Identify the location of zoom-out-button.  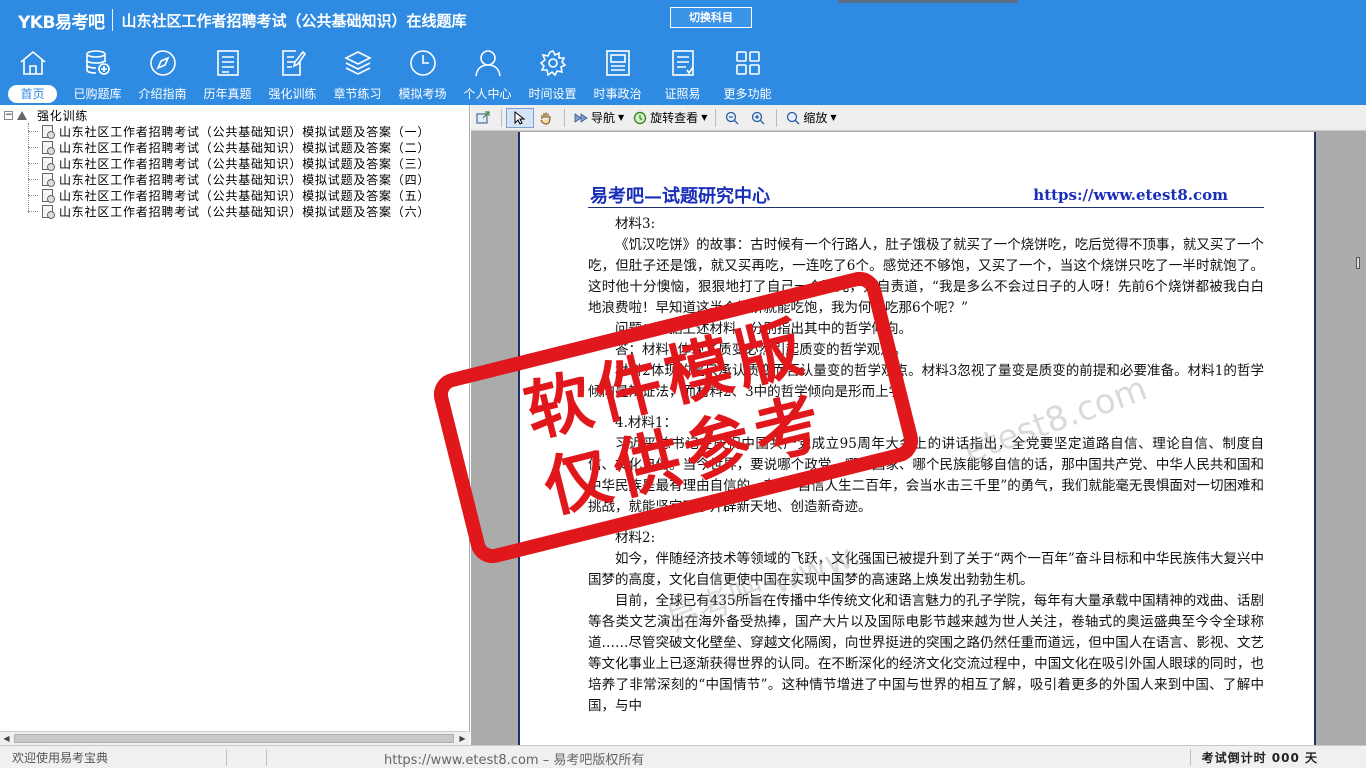
(733, 118).